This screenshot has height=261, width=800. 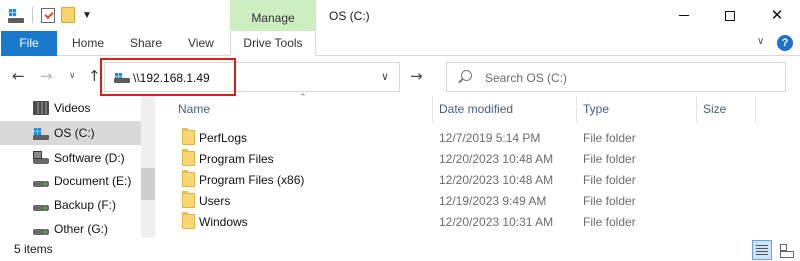 I want to click on tab-file: File, so click(x=29, y=43).